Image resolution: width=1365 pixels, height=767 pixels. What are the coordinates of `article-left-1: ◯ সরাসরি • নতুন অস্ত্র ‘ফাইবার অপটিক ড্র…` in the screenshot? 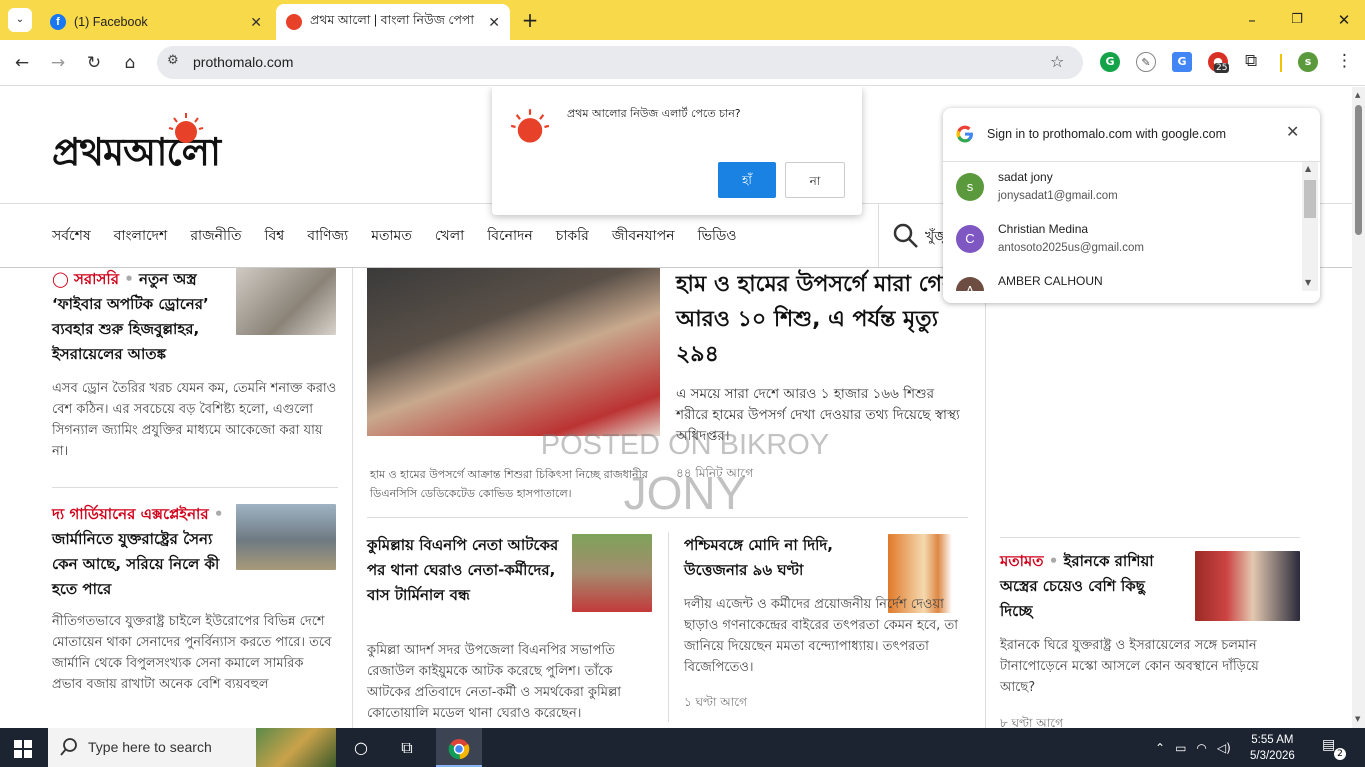 It's located at (142, 317).